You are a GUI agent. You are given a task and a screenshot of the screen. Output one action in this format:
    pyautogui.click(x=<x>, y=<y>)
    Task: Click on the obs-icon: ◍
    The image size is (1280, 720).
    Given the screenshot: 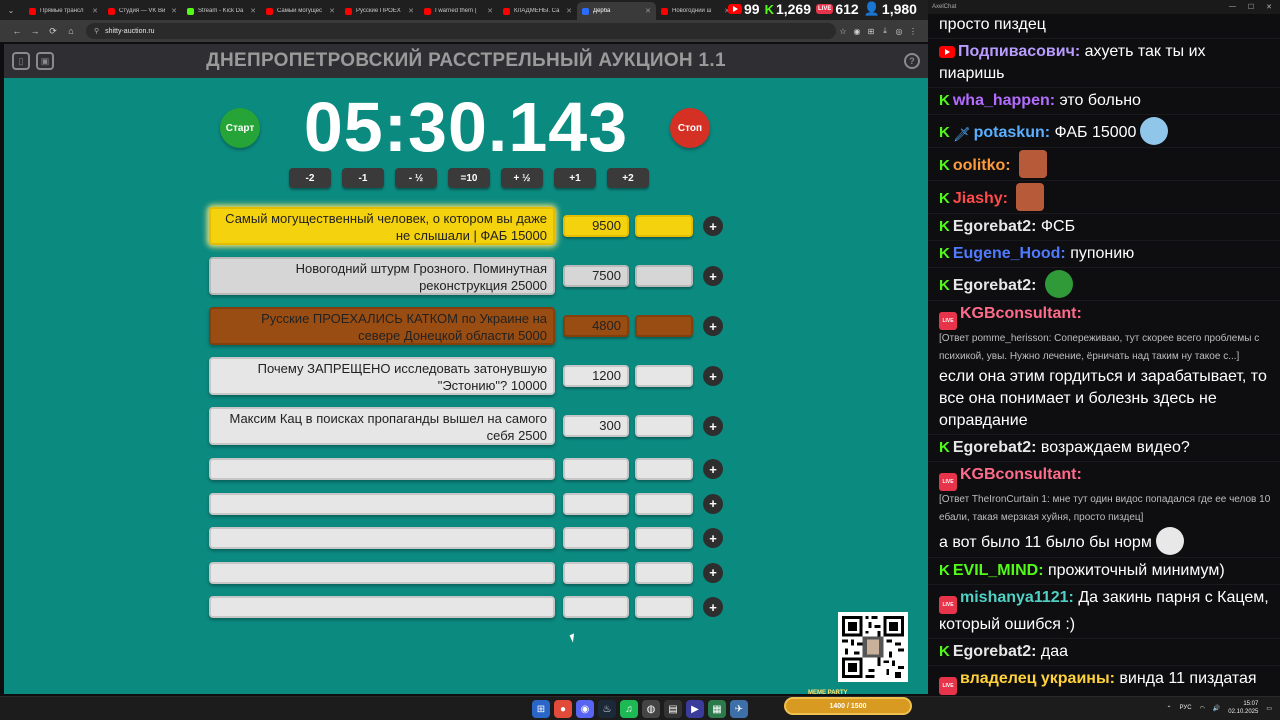 What is the action you would take?
    pyautogui.click(x=651, y=709)
    